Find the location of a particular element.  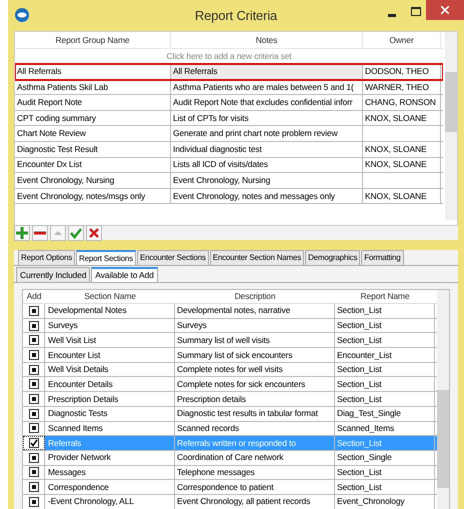

table-cell: Summary list of sick encounters is located at coordinates (255, 355).